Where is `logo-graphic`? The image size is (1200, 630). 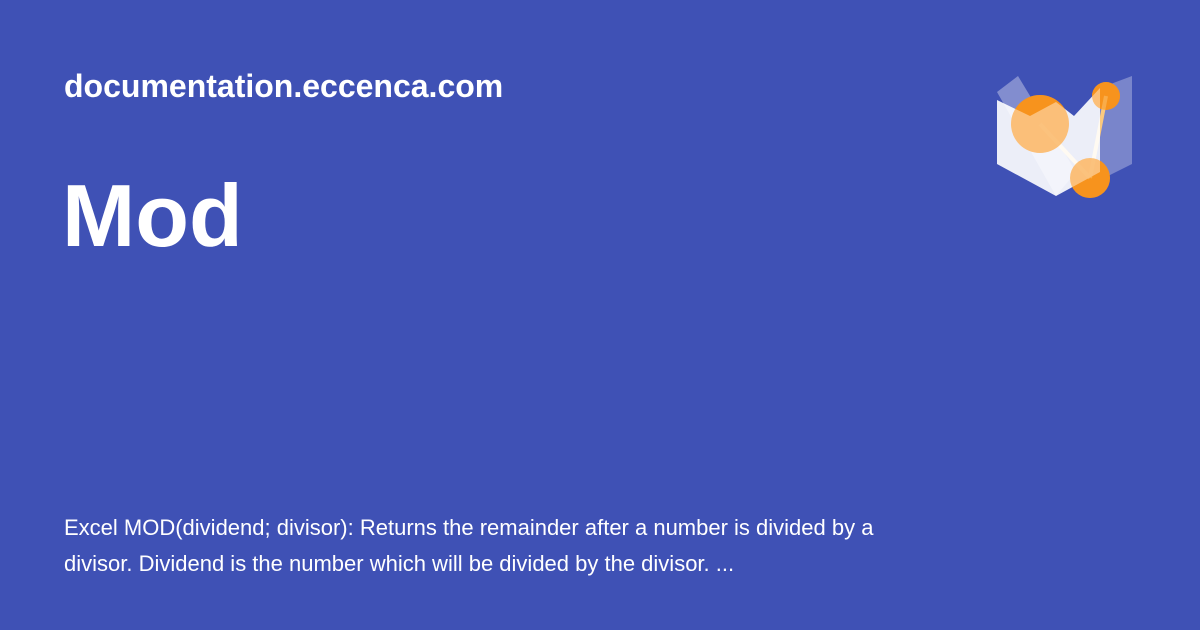 logo-graphic is located at coordinates (1064, 137).